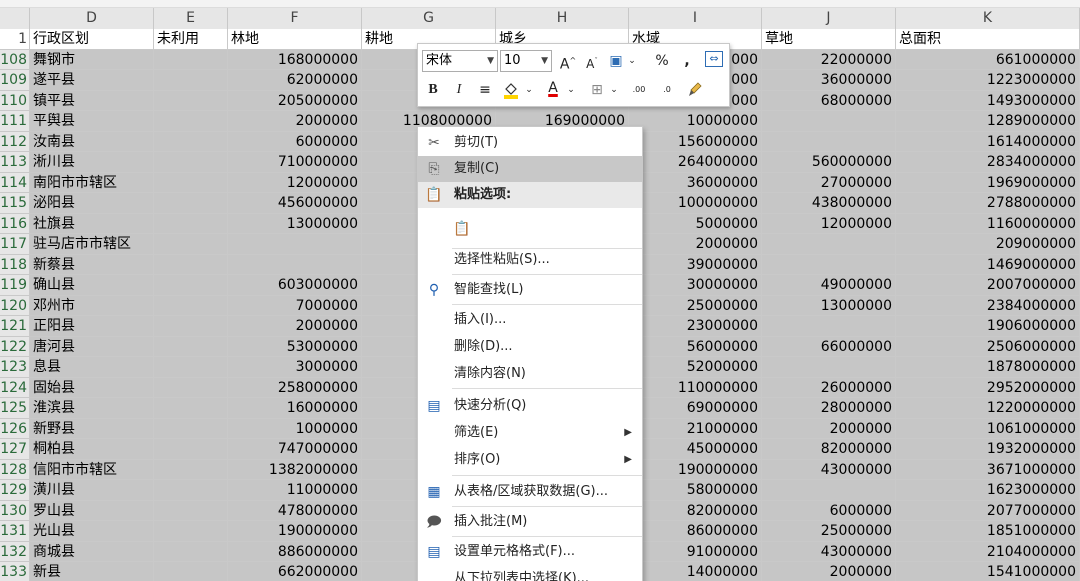  Describe the element at coordinates (92, 387) in the screenshot. I see `table-cell: 固始县` at that location.